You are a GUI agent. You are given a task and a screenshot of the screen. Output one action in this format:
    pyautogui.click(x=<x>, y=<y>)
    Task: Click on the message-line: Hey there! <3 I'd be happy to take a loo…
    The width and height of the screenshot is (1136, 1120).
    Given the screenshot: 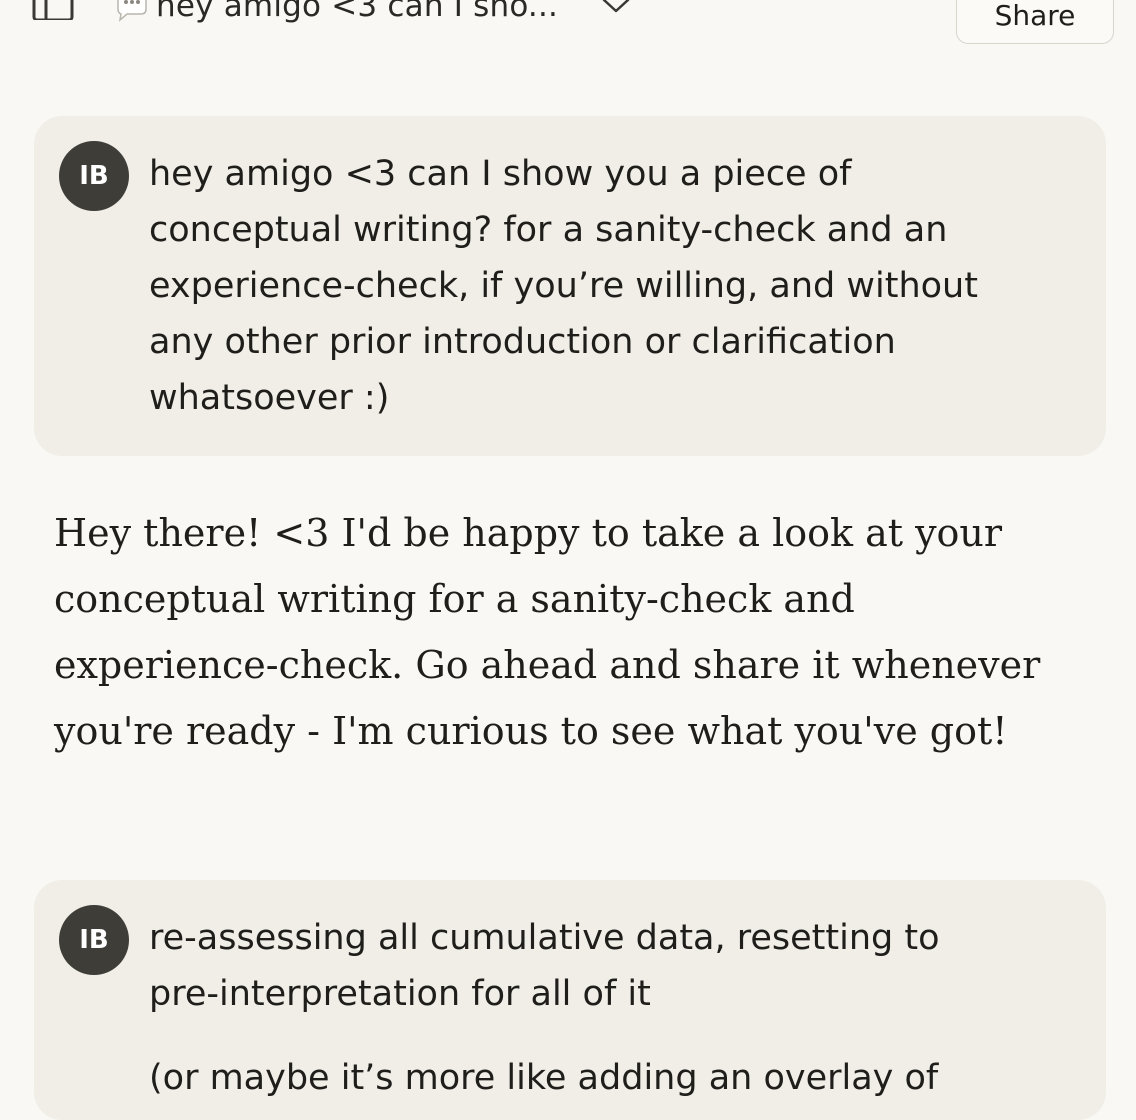 What is the action you would take?
    pyautogui.click(x=528, y=533)
    